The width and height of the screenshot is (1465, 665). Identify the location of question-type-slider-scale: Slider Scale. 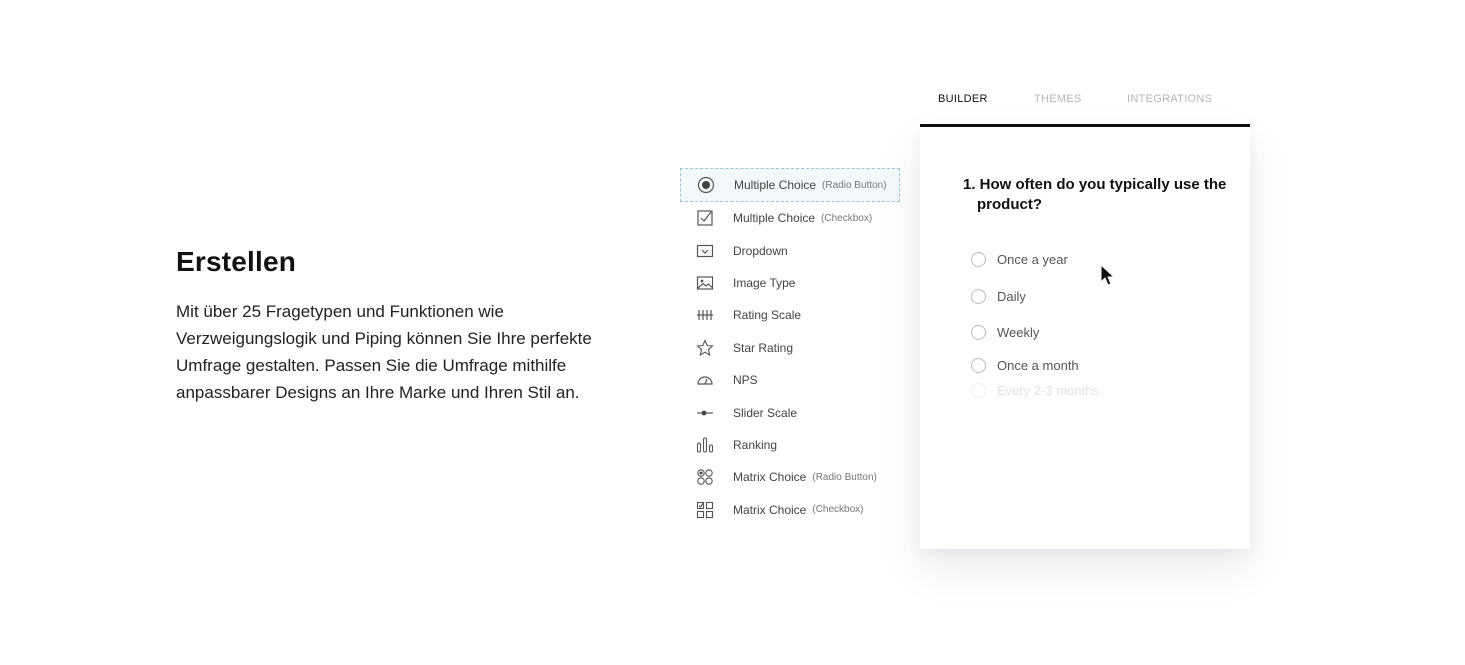
(790, 412).